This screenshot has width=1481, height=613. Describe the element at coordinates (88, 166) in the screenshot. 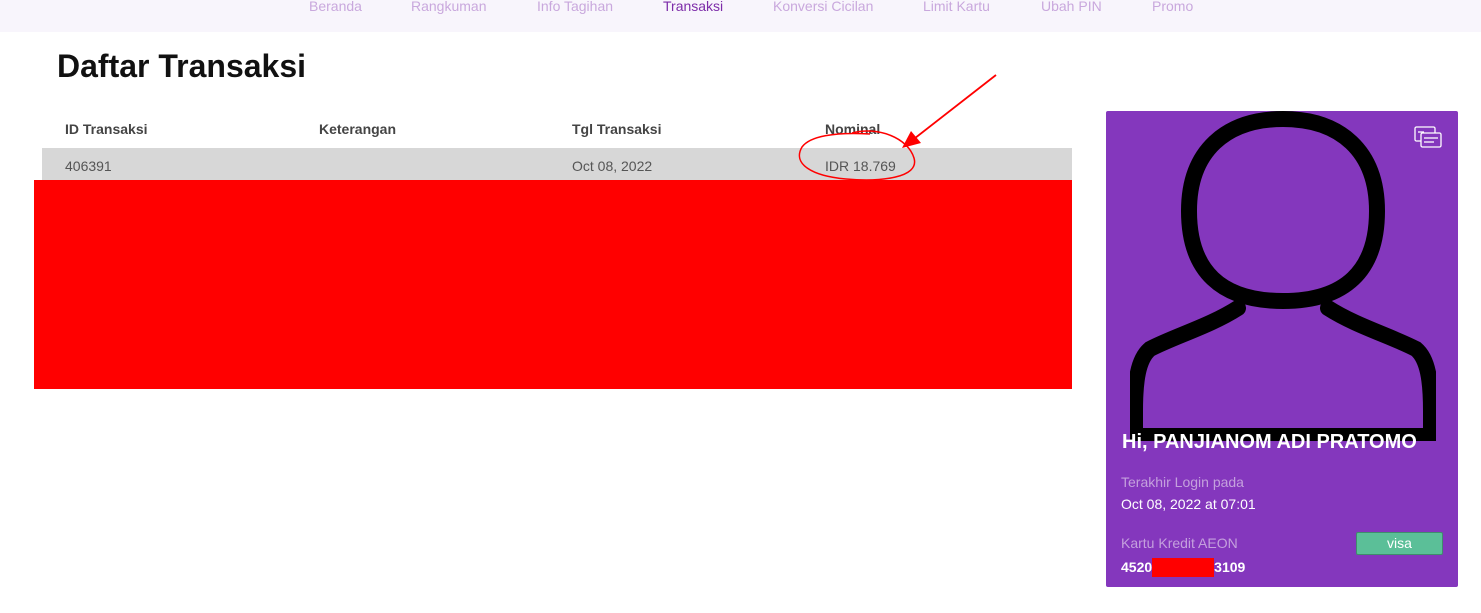

I see `cell-transaction-id: 406391` at that location.